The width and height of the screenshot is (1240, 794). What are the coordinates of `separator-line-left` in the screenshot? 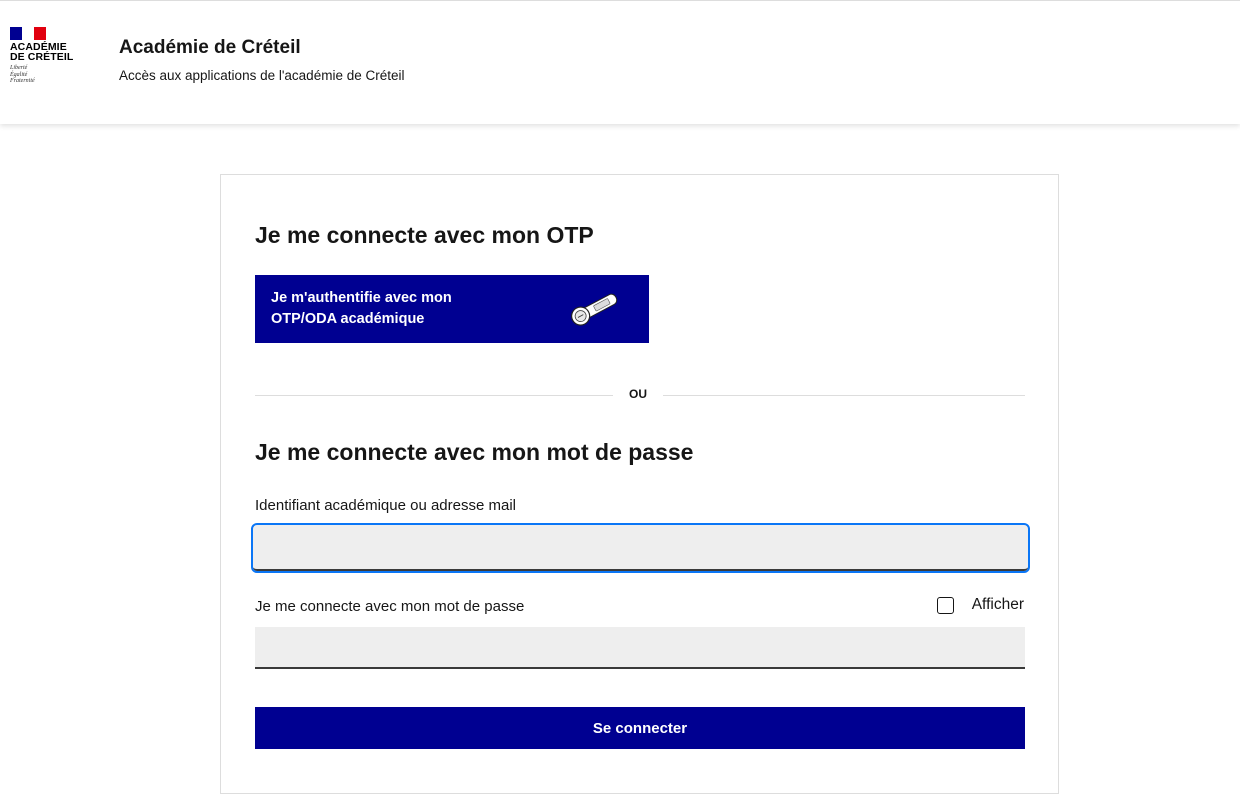 It's located at (434, 395).